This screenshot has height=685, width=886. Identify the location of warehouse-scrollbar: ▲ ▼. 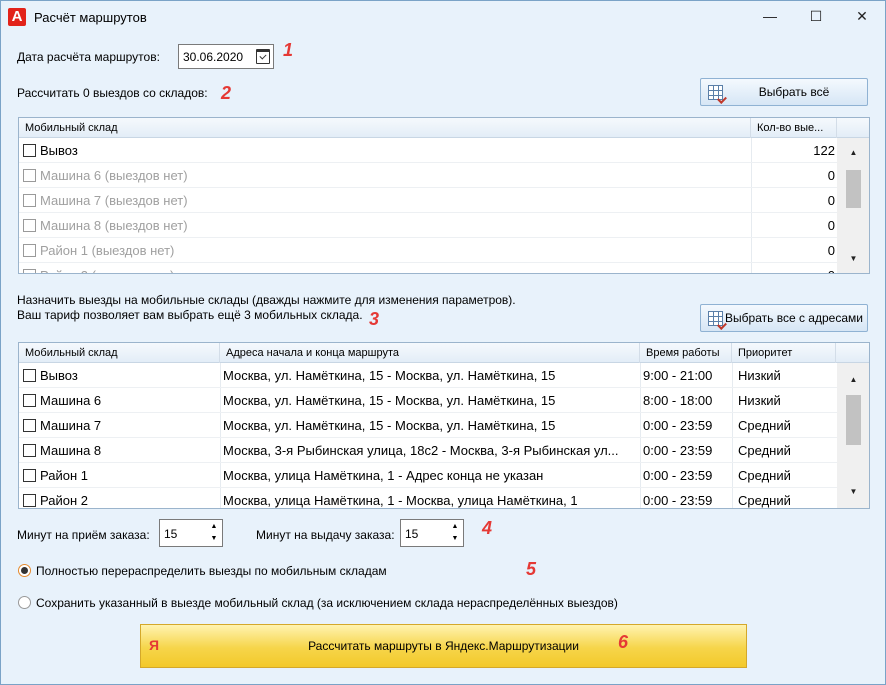
(853, 205).